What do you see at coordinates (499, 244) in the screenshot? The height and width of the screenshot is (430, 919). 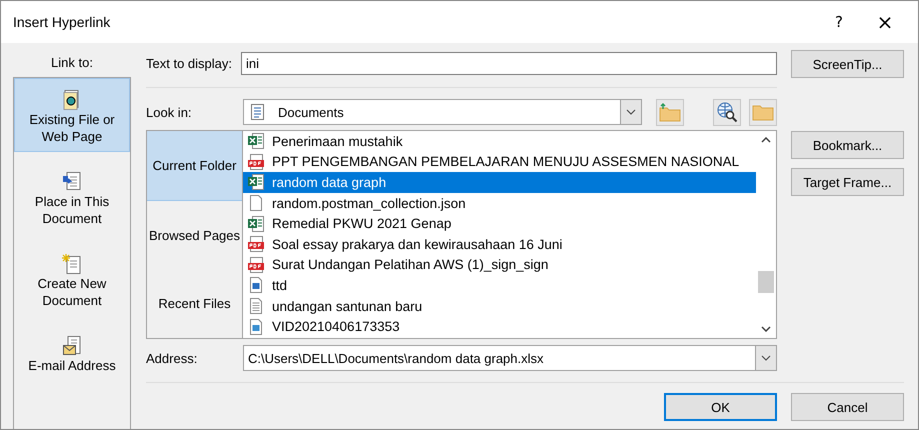 I see `file-item: Soal essay prakarya dan kewirausahaan 16 Juni` at bounding box center [499, 244].